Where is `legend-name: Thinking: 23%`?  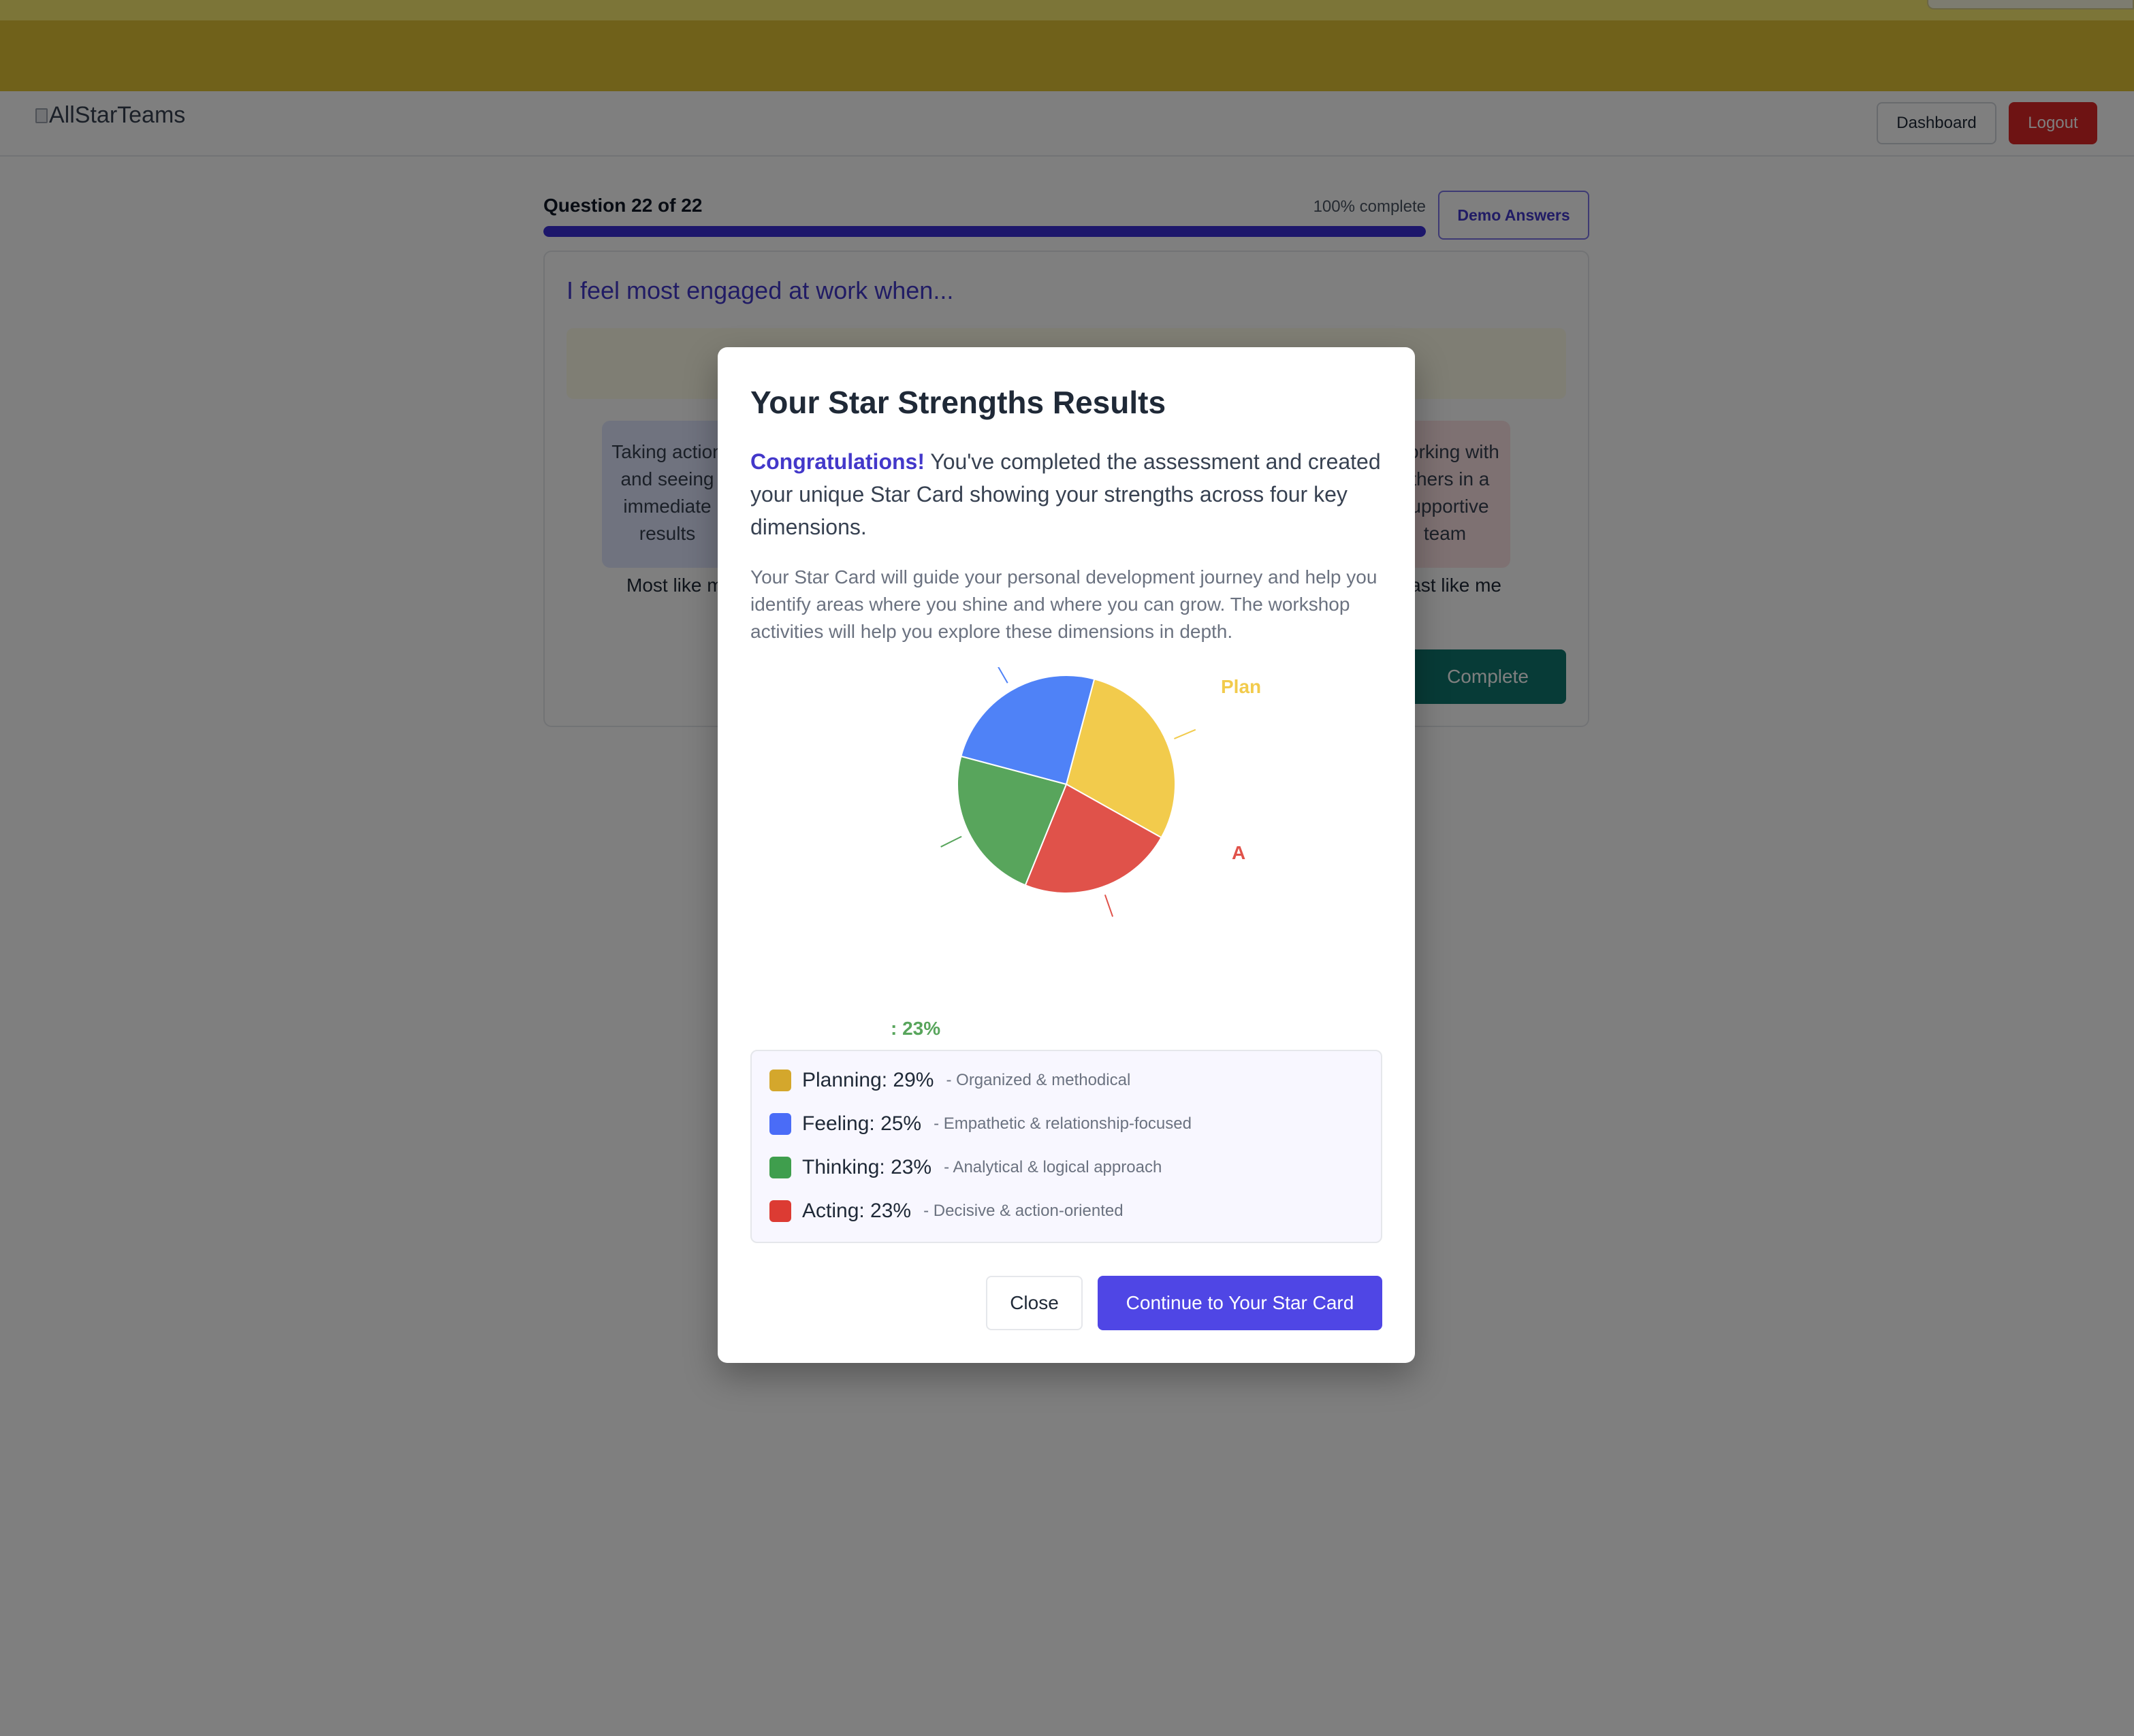 legend-name: Thinking: 23% is located at coordinates (867, 1167).